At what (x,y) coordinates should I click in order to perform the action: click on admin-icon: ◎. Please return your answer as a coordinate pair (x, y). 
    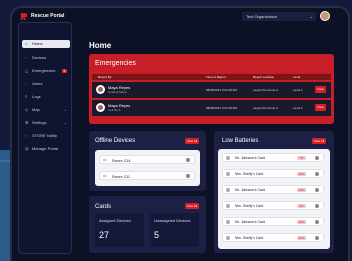
    Looking at the image, I should click on (27, 148).